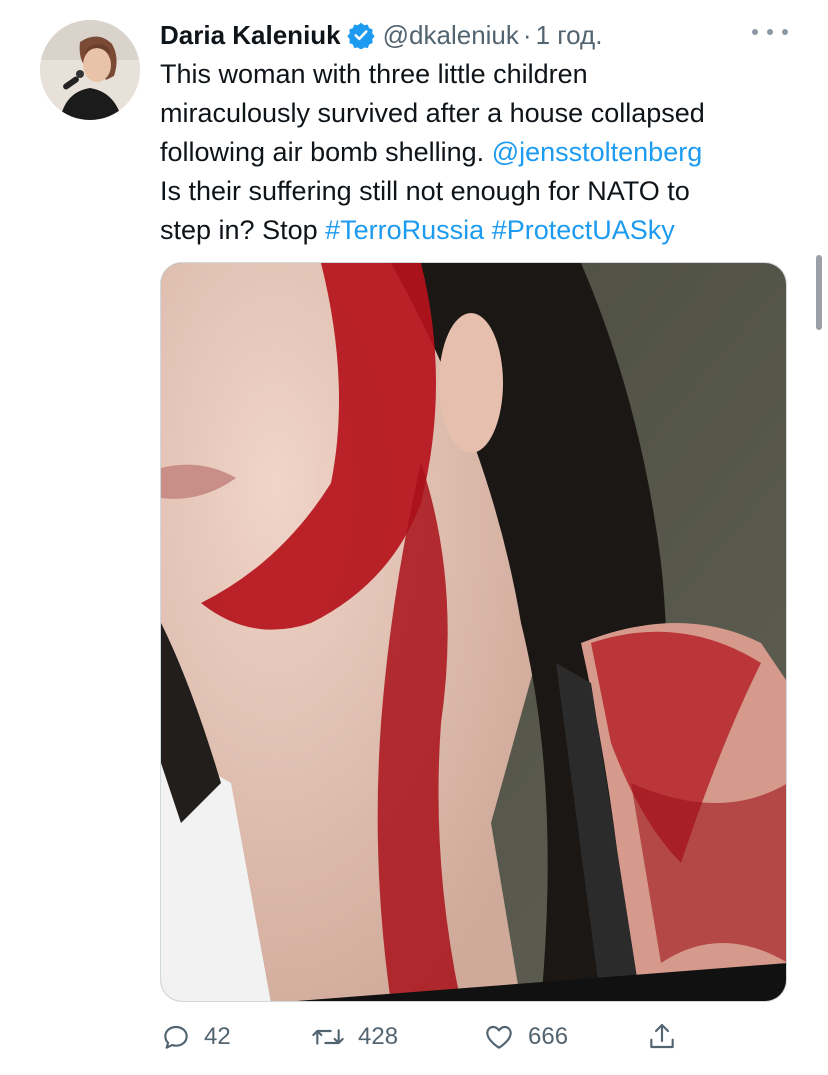 Image resolution: width=828 pixels, height=1075 pixels. Describe the element at coordinates (217, 1036) in the screenshot. I see `reply-count: 42` at that location.